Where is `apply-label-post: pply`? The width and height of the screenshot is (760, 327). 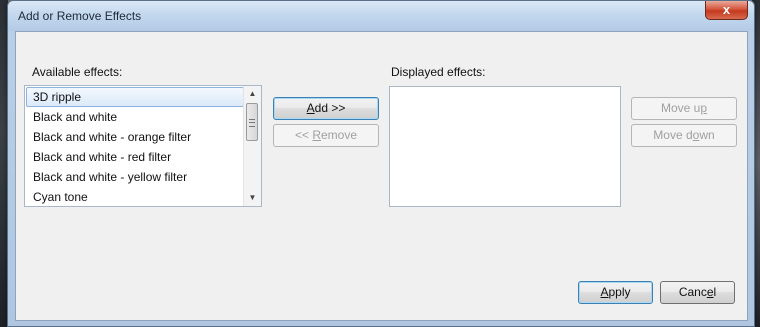 apply-label-post: pply is located at coordinates (619, 292).